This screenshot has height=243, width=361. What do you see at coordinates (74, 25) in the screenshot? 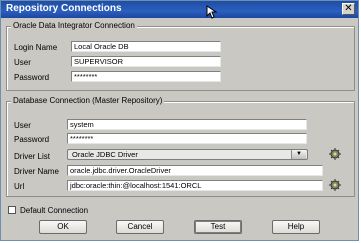
I see `odi-group-legend: Oracle Data Integrator Connection` at bounding box center [74, 25].